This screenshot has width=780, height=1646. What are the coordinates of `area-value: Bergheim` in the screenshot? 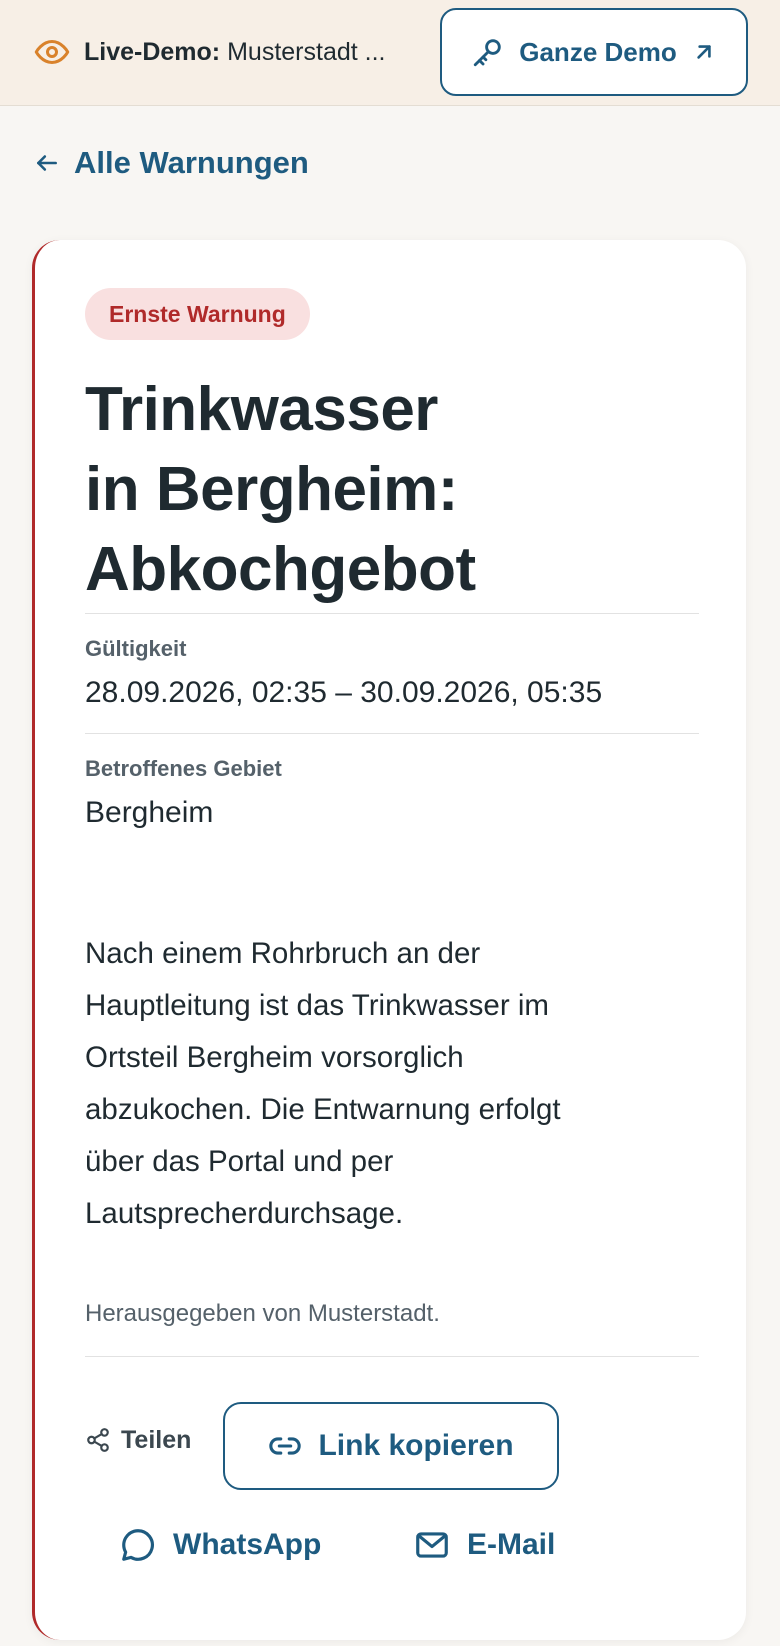 It's located at (149, 812).